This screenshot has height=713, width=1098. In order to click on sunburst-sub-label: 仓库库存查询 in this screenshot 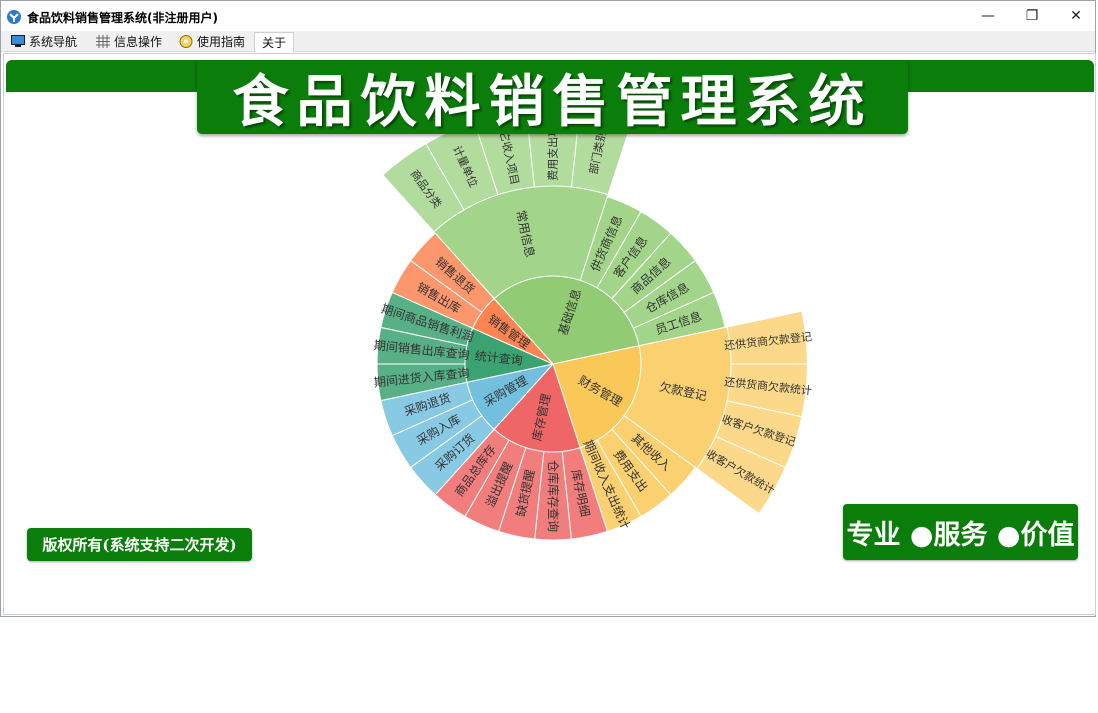, I will do `click(553, 496)`.